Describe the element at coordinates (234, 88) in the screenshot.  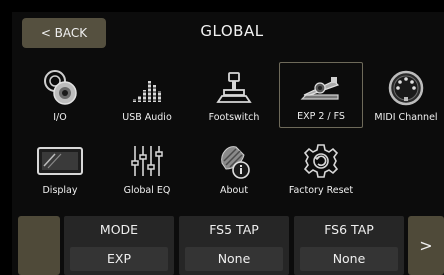
I see `footswitch-icon` at that location.